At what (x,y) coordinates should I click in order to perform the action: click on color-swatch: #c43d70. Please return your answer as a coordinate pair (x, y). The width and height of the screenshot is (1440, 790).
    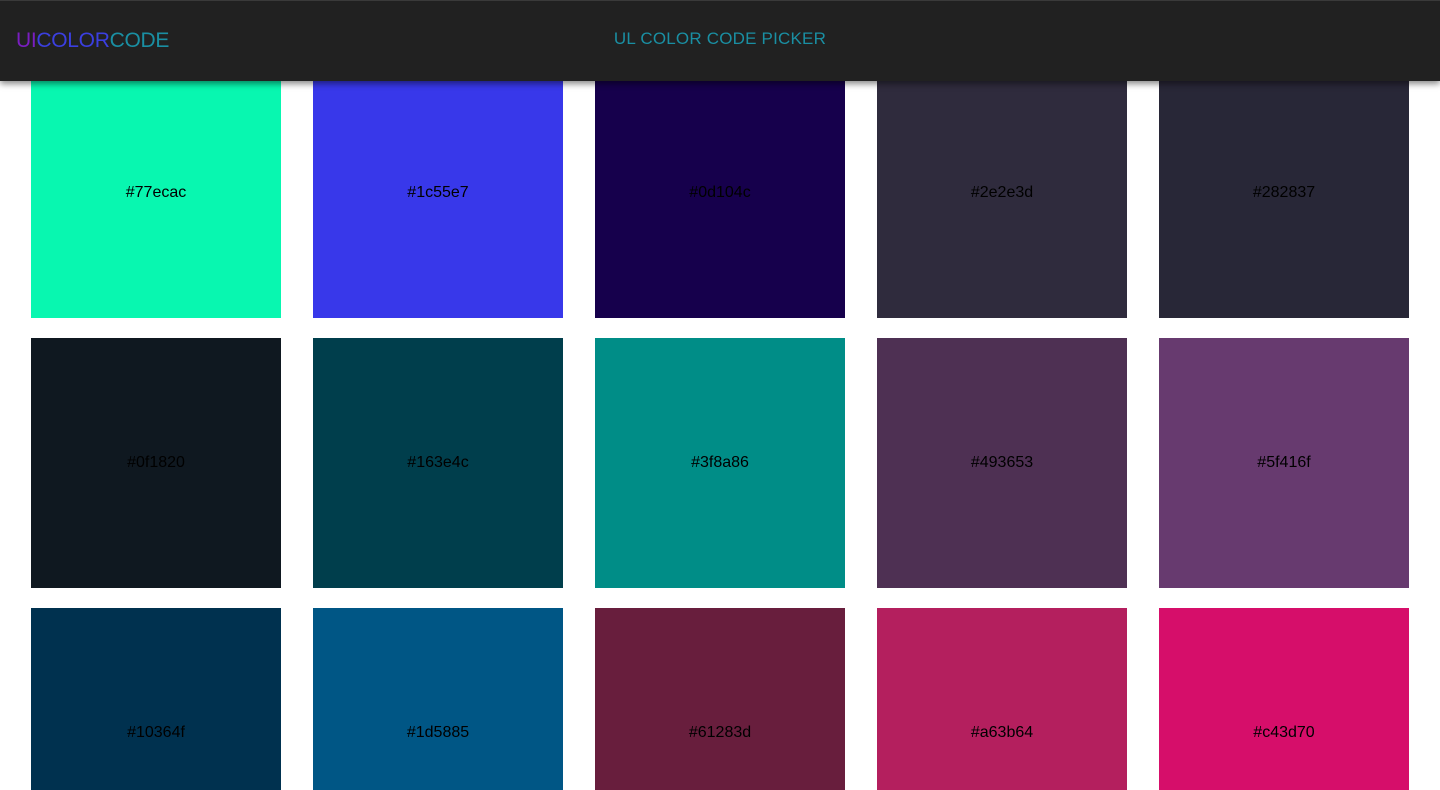
    Looking at the image, I should click on (1284, 699).